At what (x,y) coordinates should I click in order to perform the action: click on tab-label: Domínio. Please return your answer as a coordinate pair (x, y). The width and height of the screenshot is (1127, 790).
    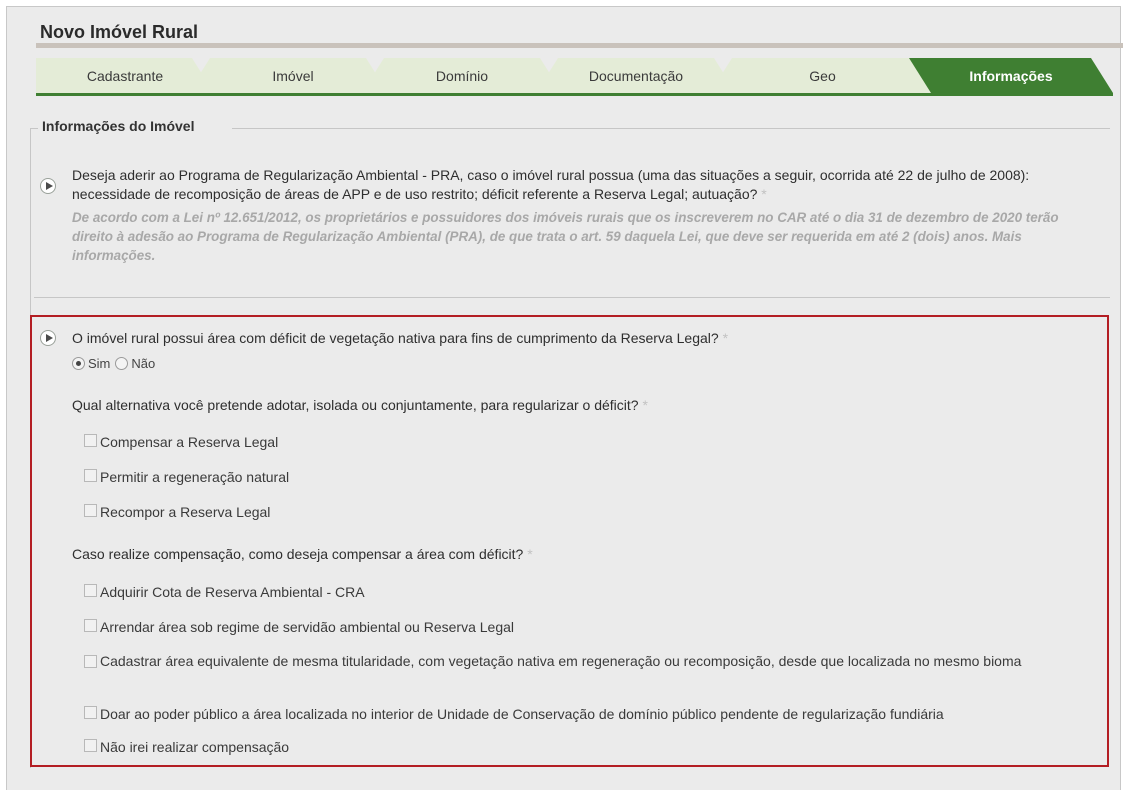
    Looking at the image, I should click on (462, 75).